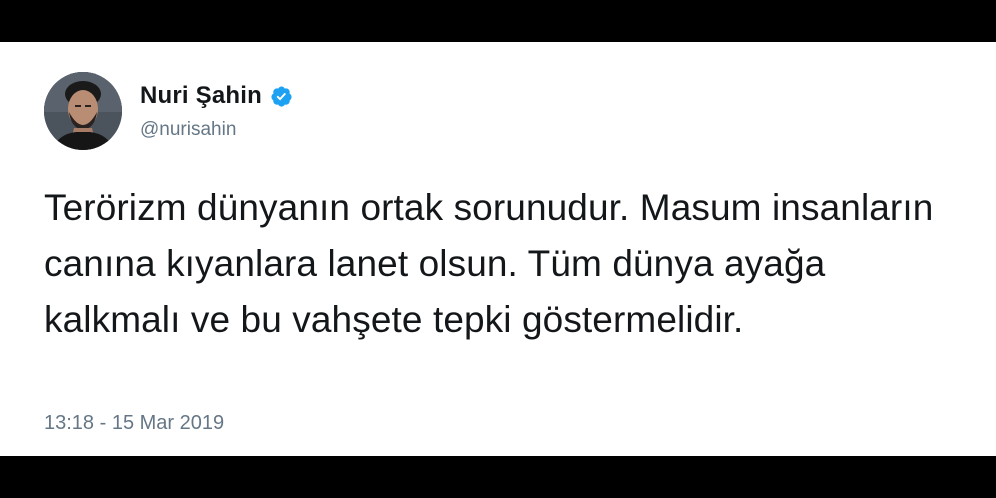 Image resolution: width=996 pixels, height=498 pixels. What do you see at coordinates (281, 96) in the screenshot?
I see `verified-badge-icon` at bounding box center [281, 96].